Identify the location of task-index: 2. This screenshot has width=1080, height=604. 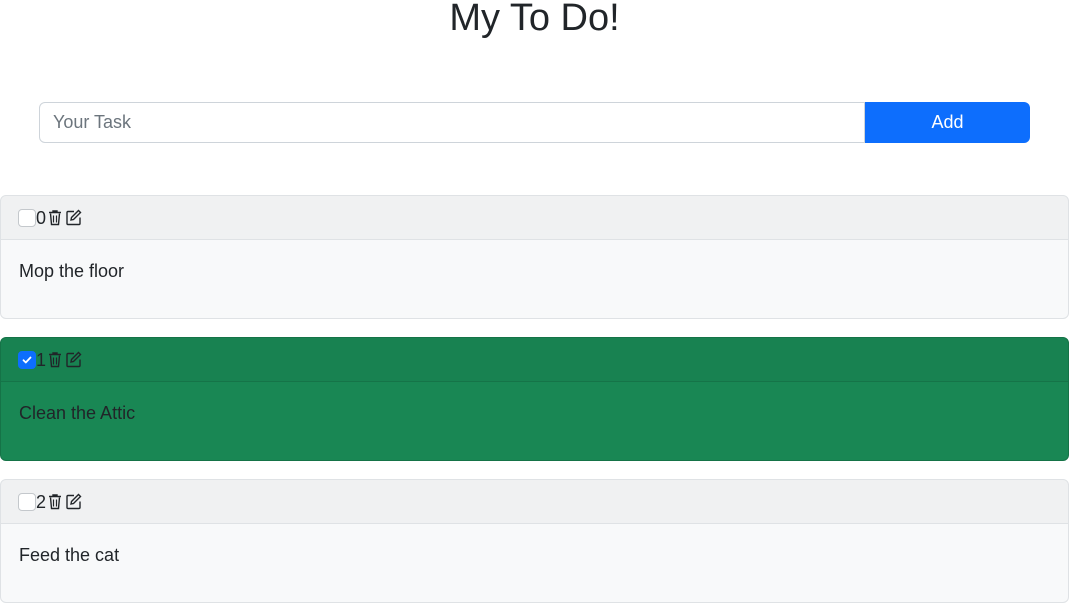
(41, 501).